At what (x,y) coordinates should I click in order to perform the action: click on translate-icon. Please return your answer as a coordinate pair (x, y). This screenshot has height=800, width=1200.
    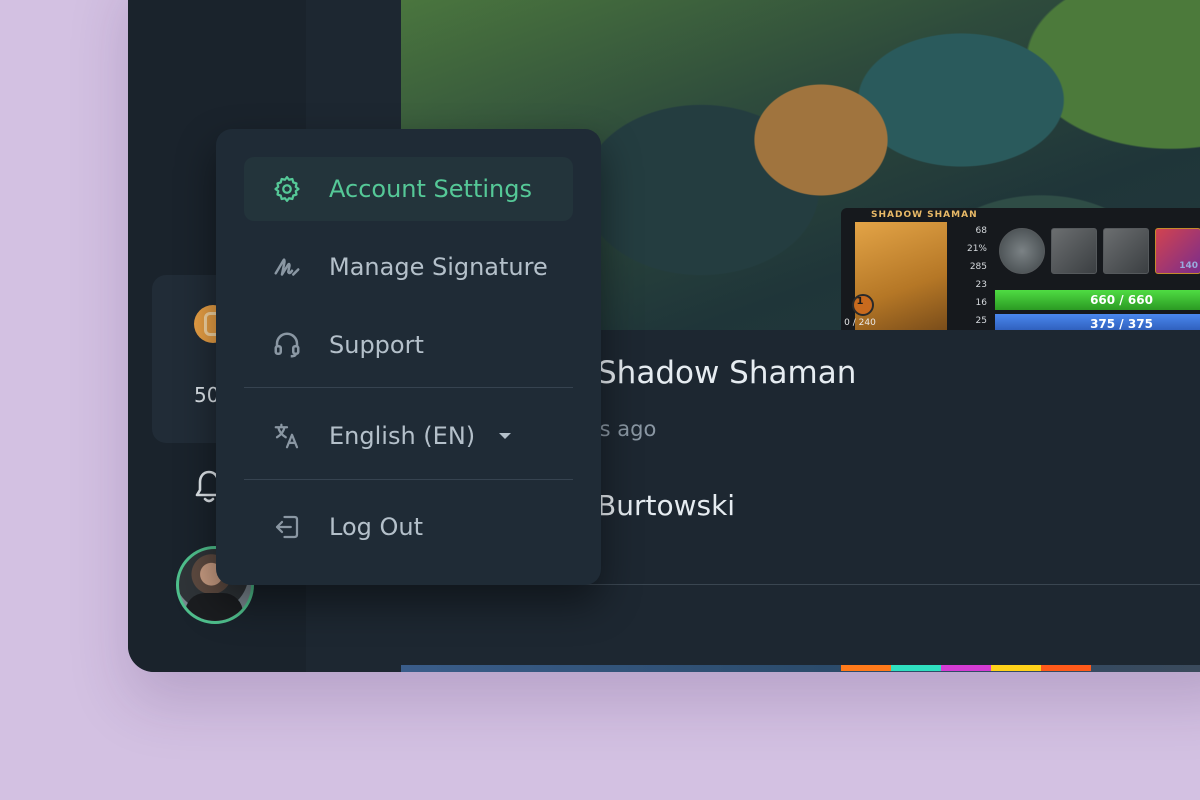
    Looking at the image, I should click on (286, 436).